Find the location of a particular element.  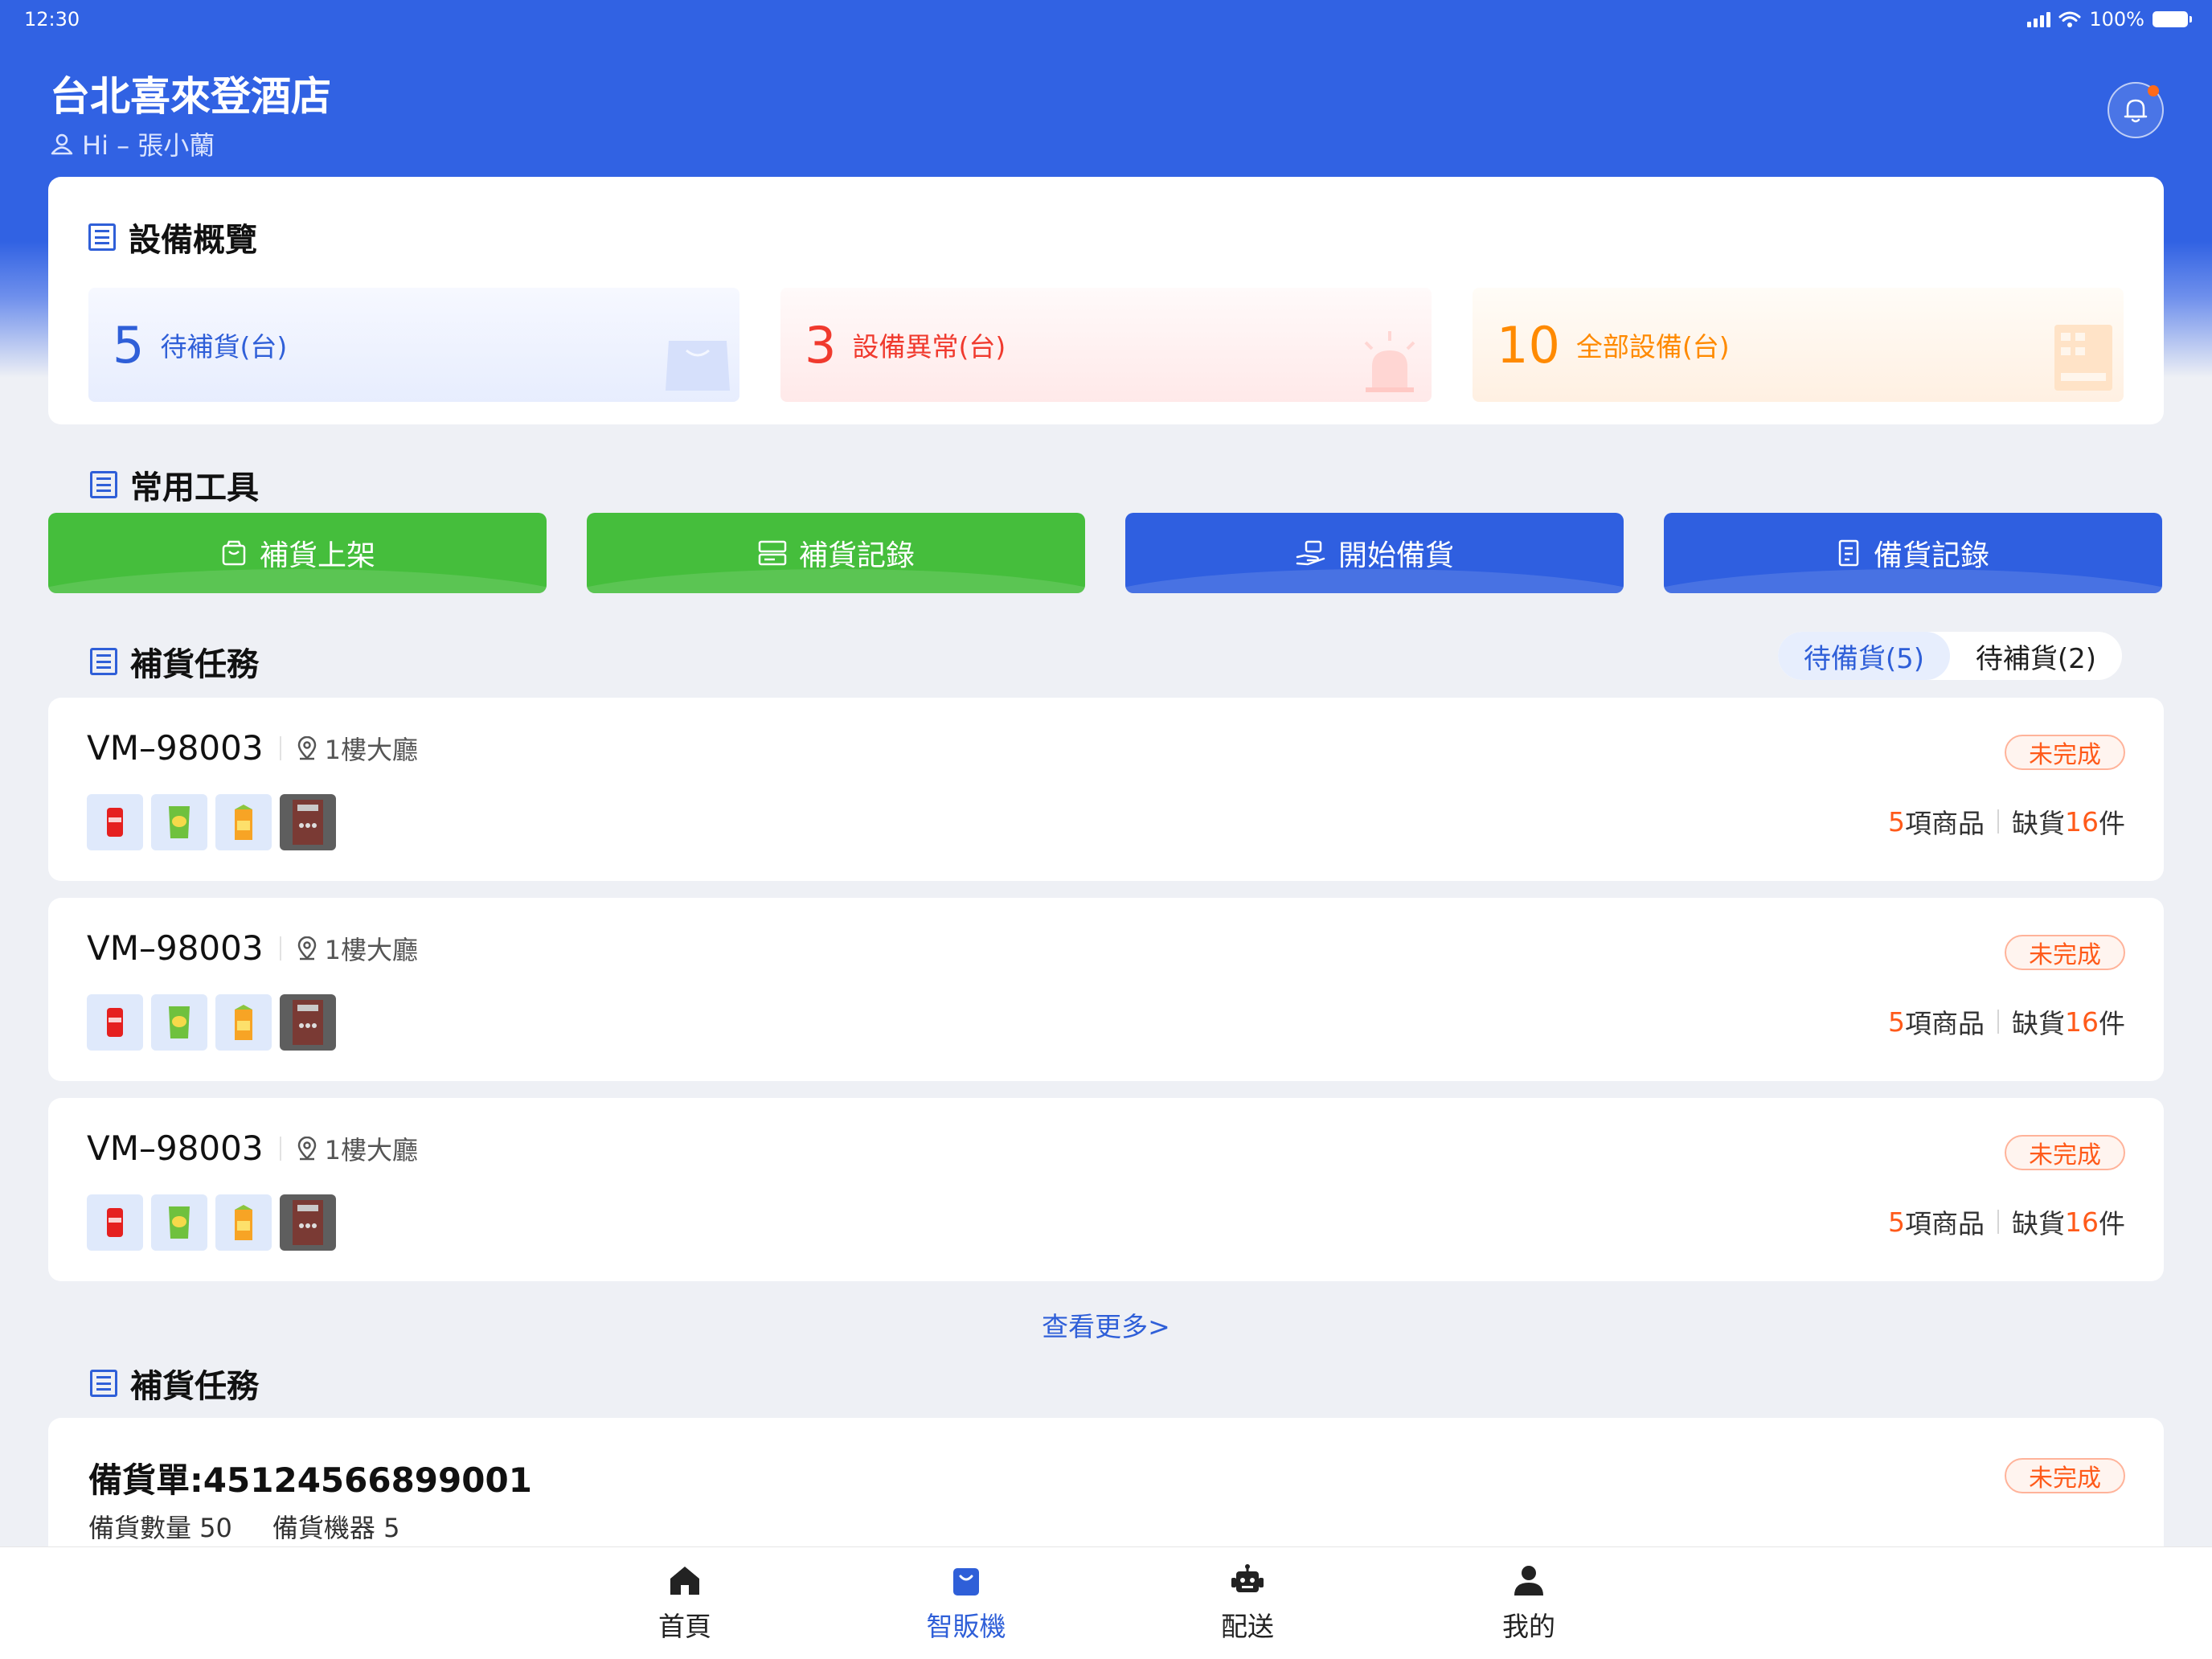

restock-shelf-button: 補貨上架 is located at coordinates (297, 553).